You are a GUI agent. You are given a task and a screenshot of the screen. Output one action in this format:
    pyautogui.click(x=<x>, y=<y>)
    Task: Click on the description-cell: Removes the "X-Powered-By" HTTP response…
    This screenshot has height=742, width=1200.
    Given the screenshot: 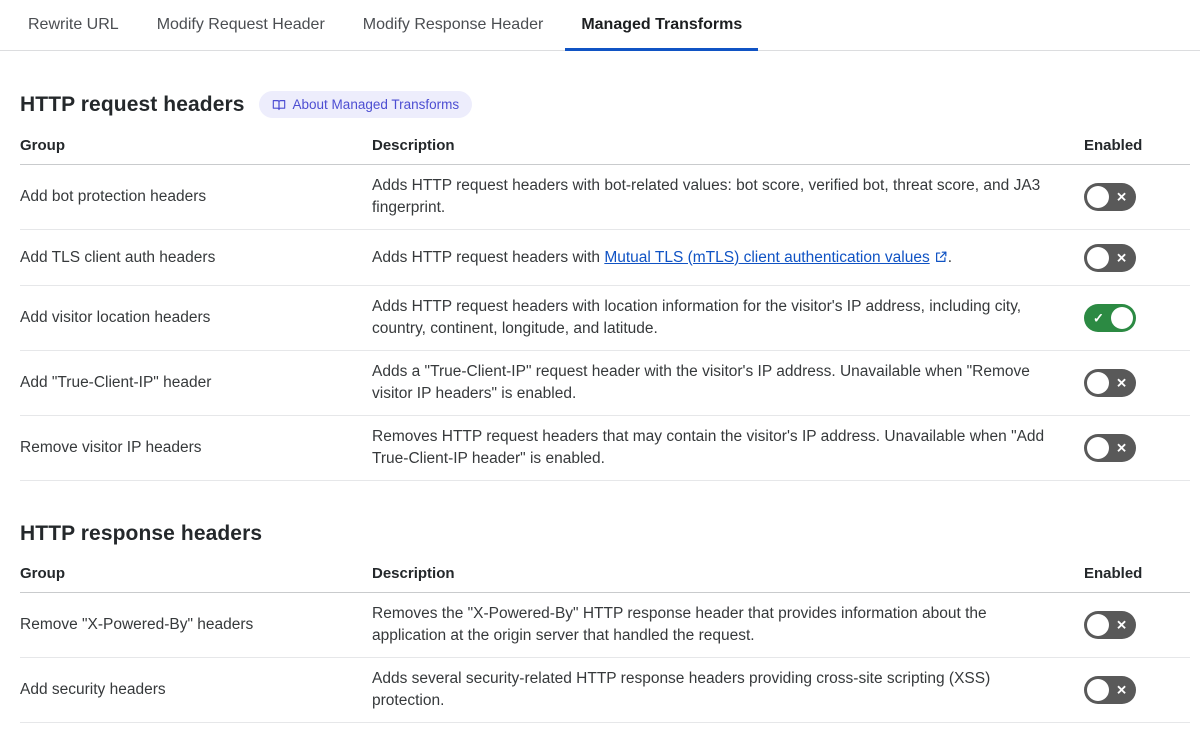 What is the action you would take?
    pyautogui.click(x=728, y=625)
    